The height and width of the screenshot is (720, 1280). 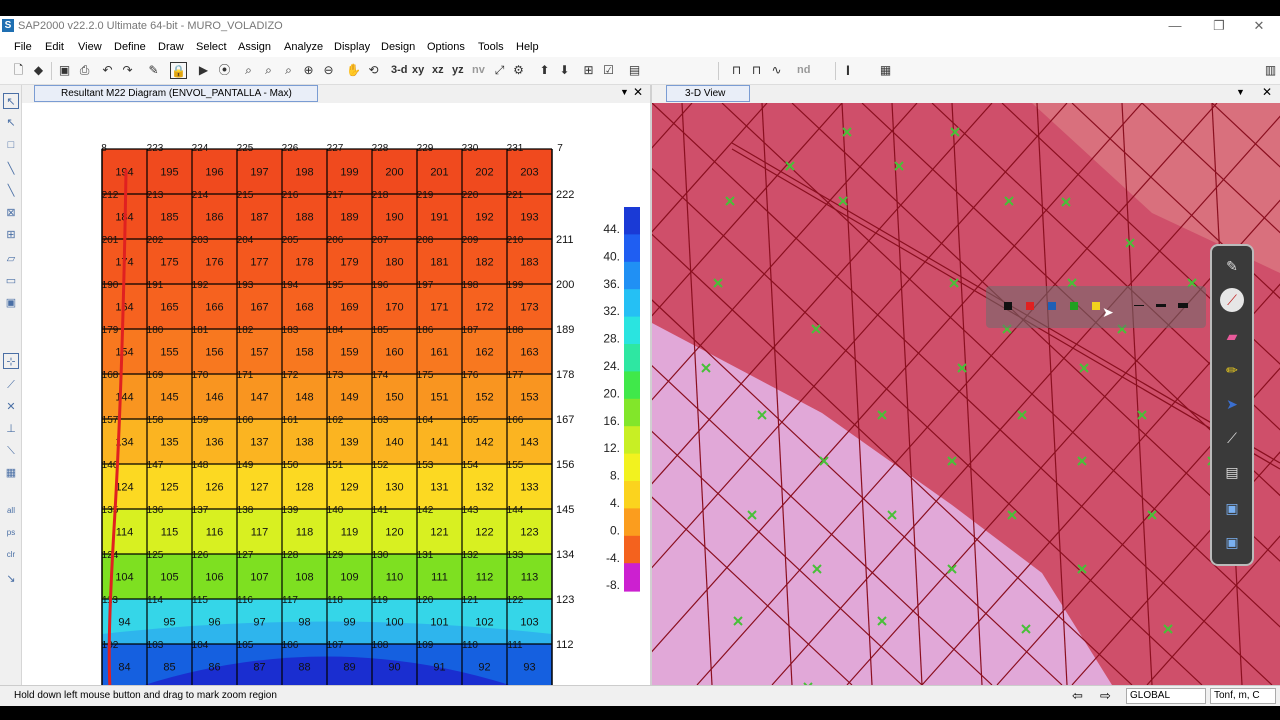 What do you see at coordinates (328, 70) in the screenshot?
I see `zoom-out-icon: ⊖` at bounding box center [328, 70].